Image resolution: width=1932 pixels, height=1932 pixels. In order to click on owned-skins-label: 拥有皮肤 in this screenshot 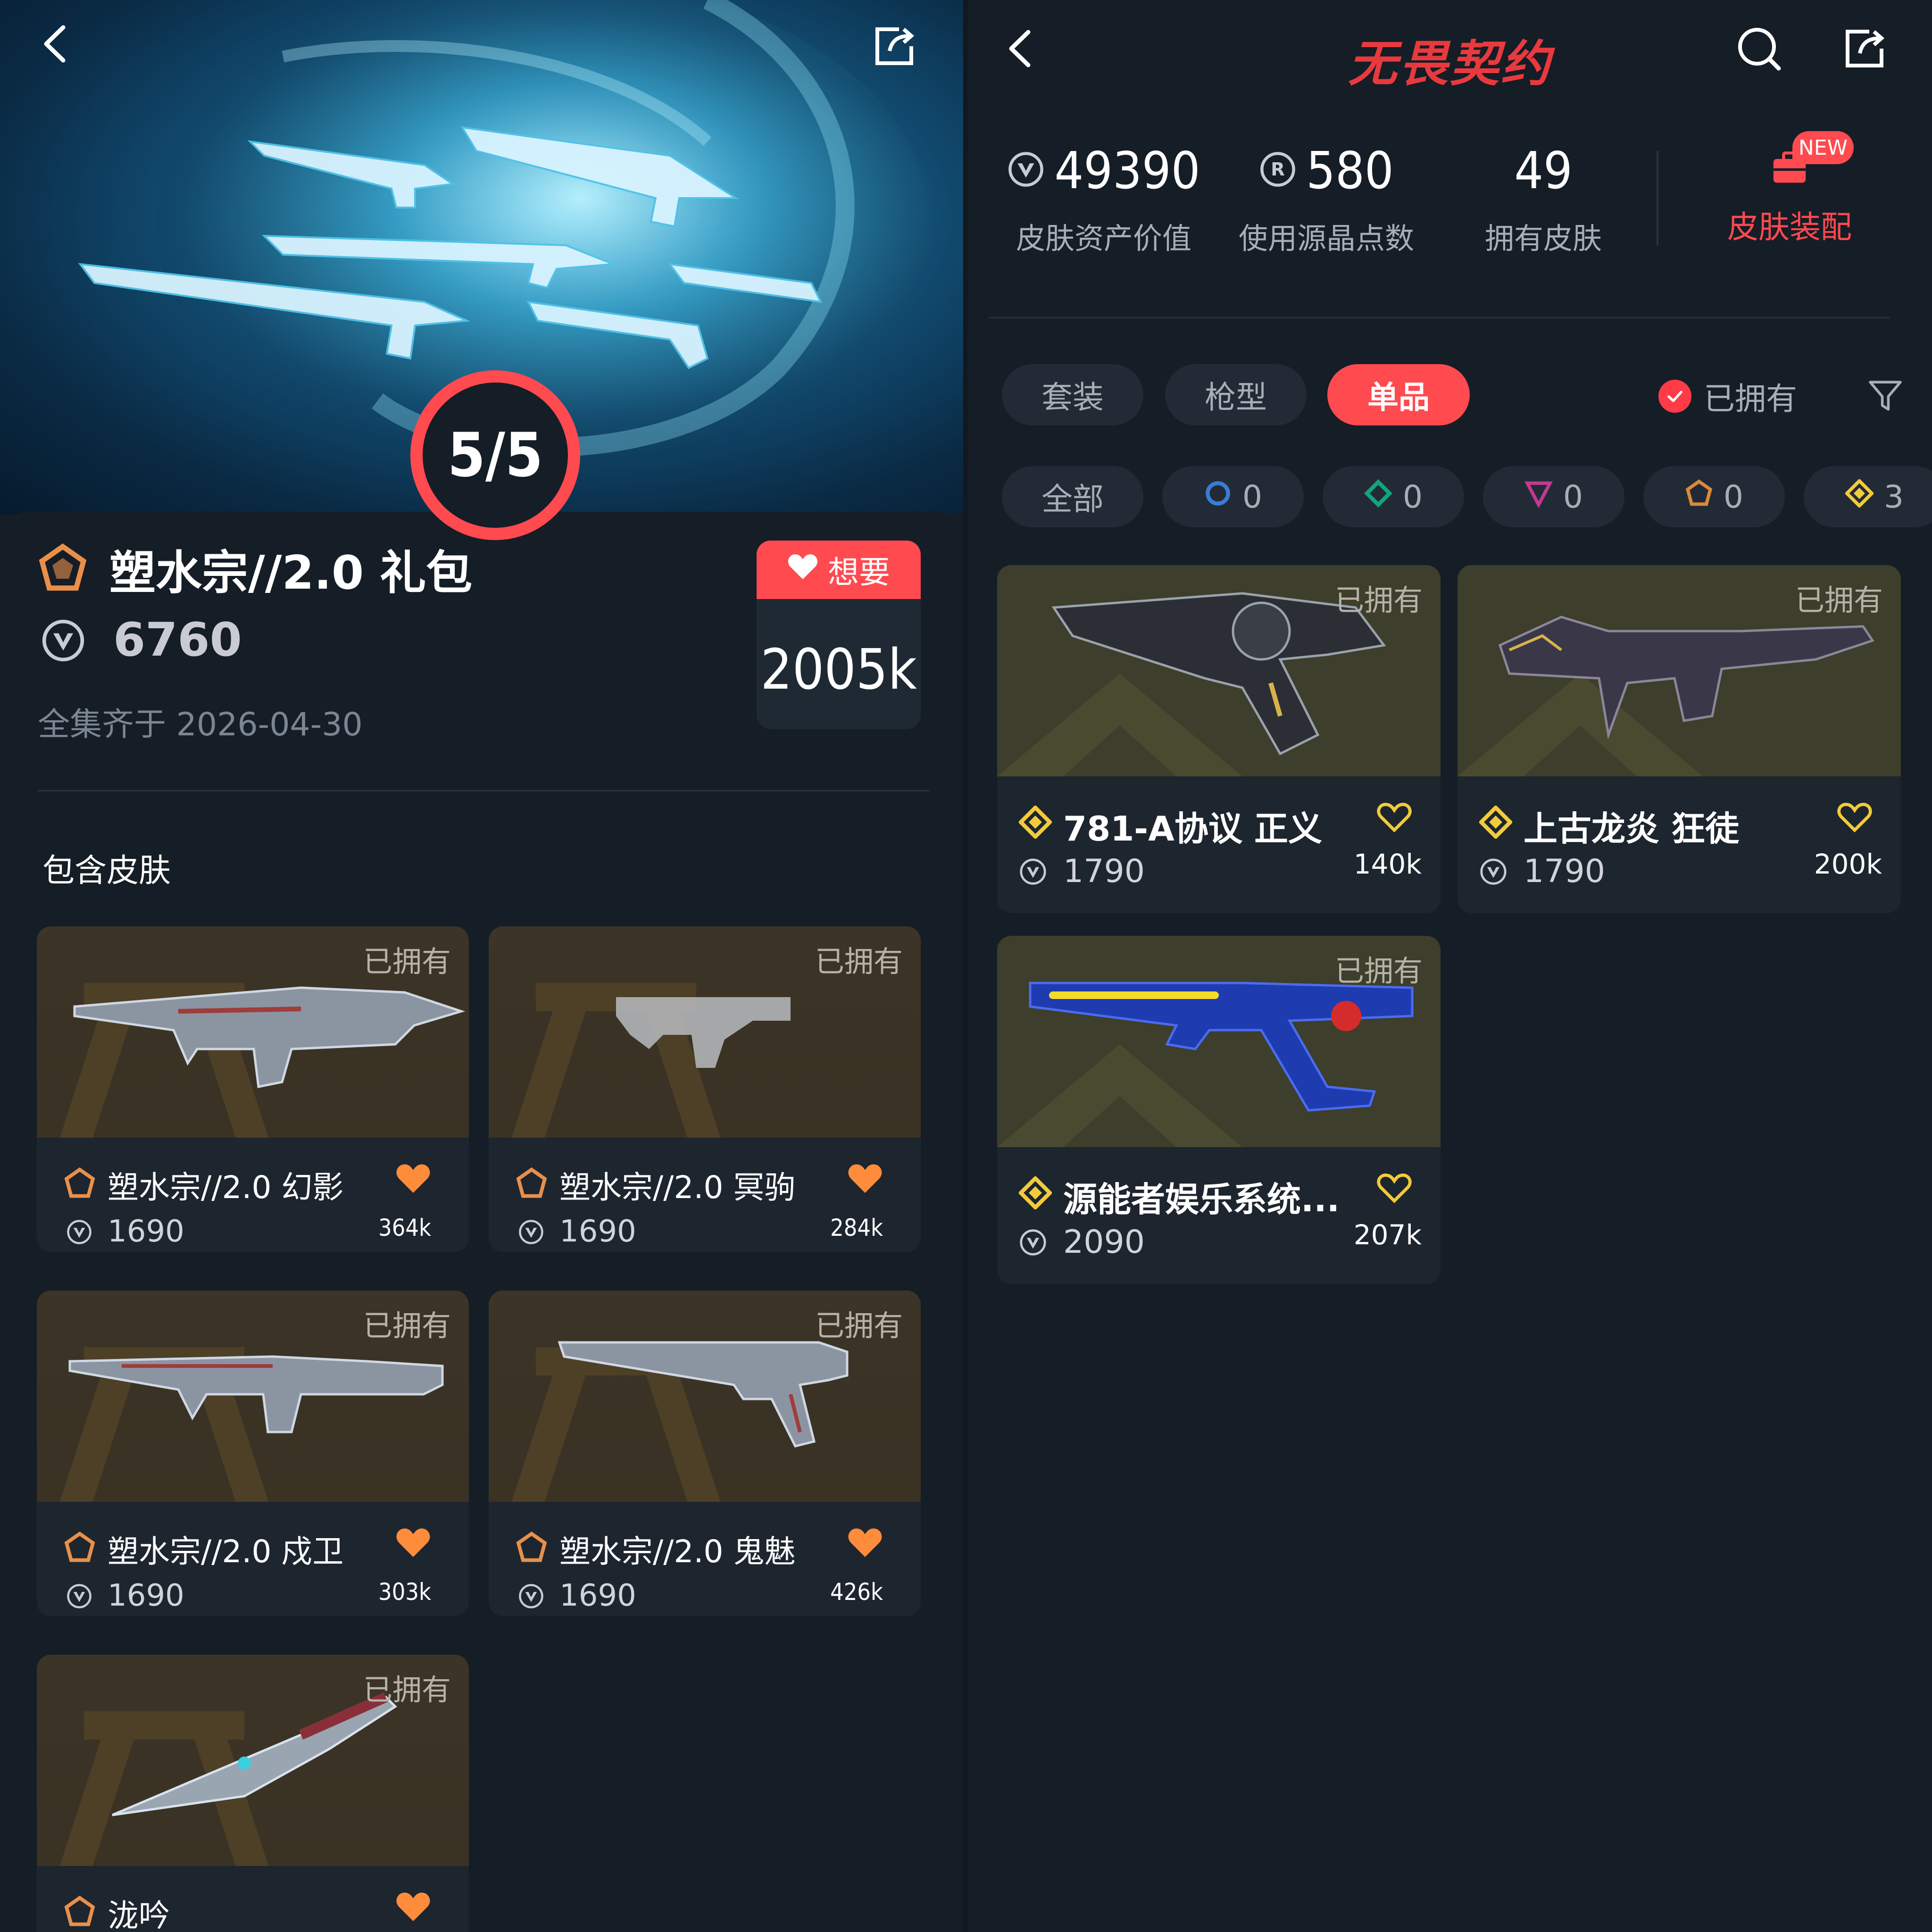, I will do `click(1543, 239)`.